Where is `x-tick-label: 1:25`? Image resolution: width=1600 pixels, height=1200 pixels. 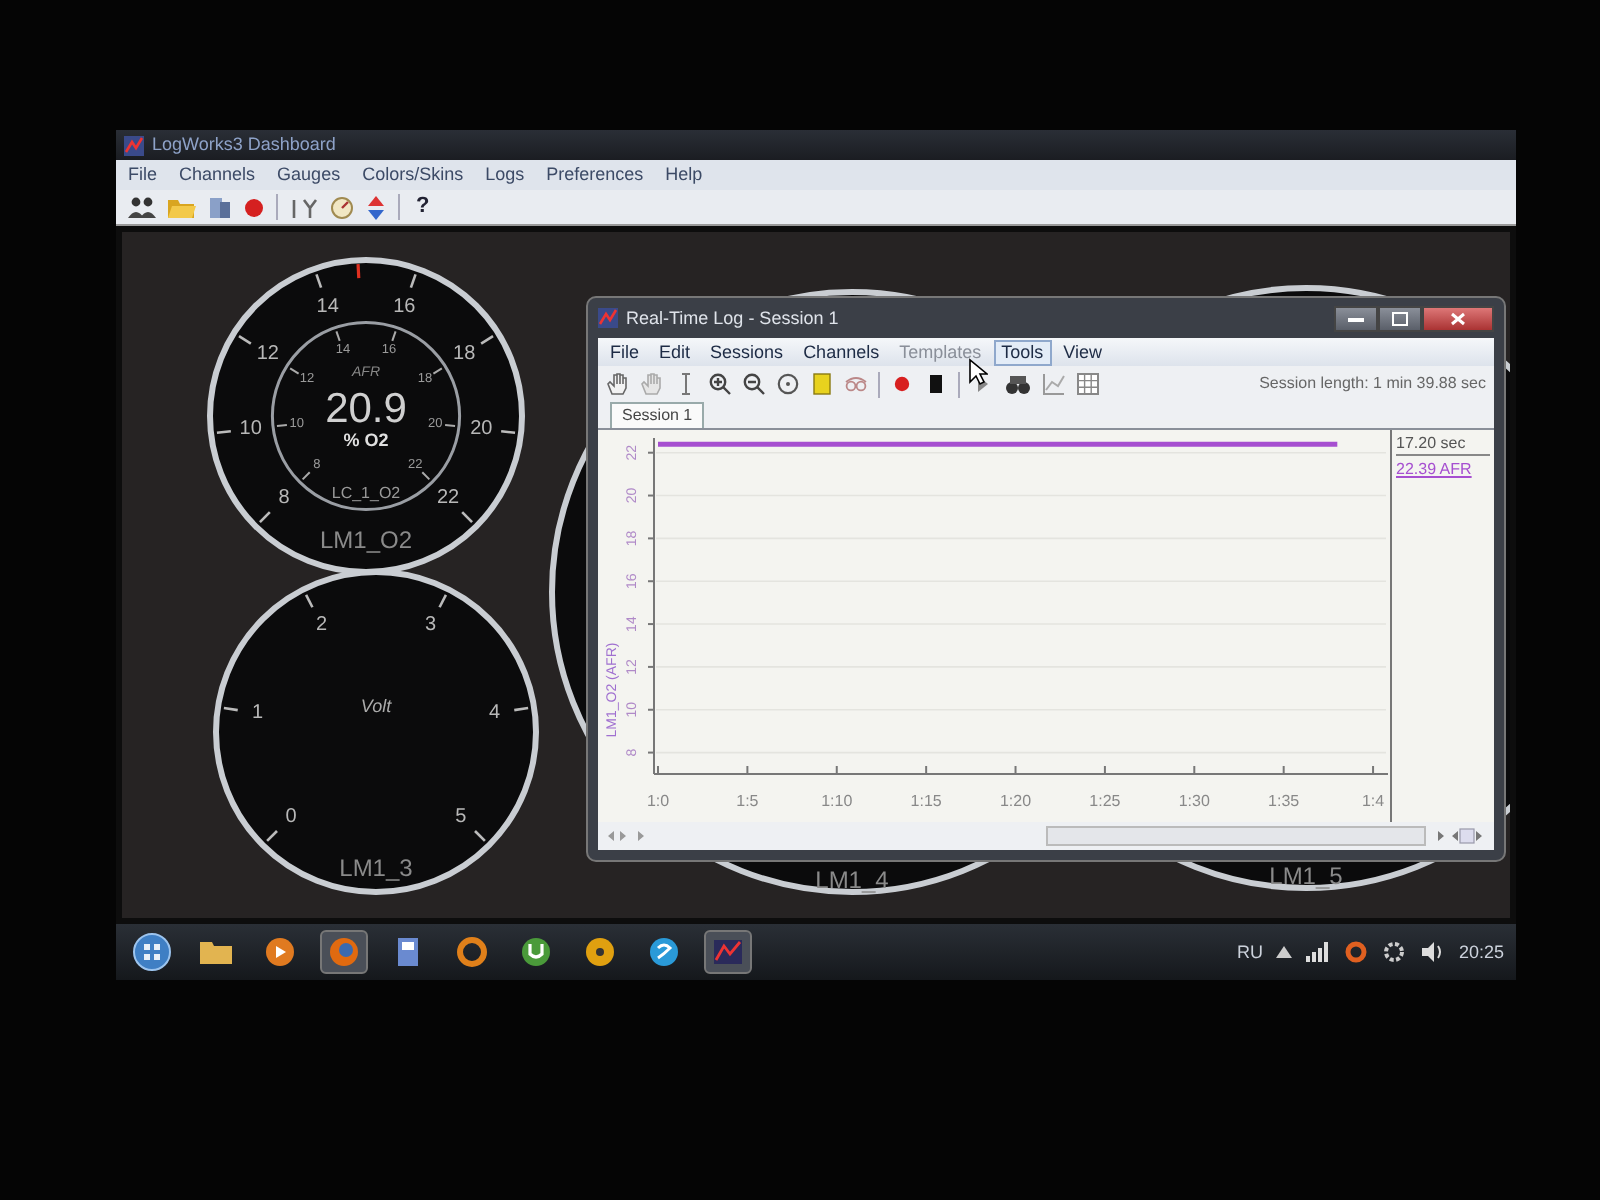 x-tick-label: 1:25 is located at coordinates (1105, 801).